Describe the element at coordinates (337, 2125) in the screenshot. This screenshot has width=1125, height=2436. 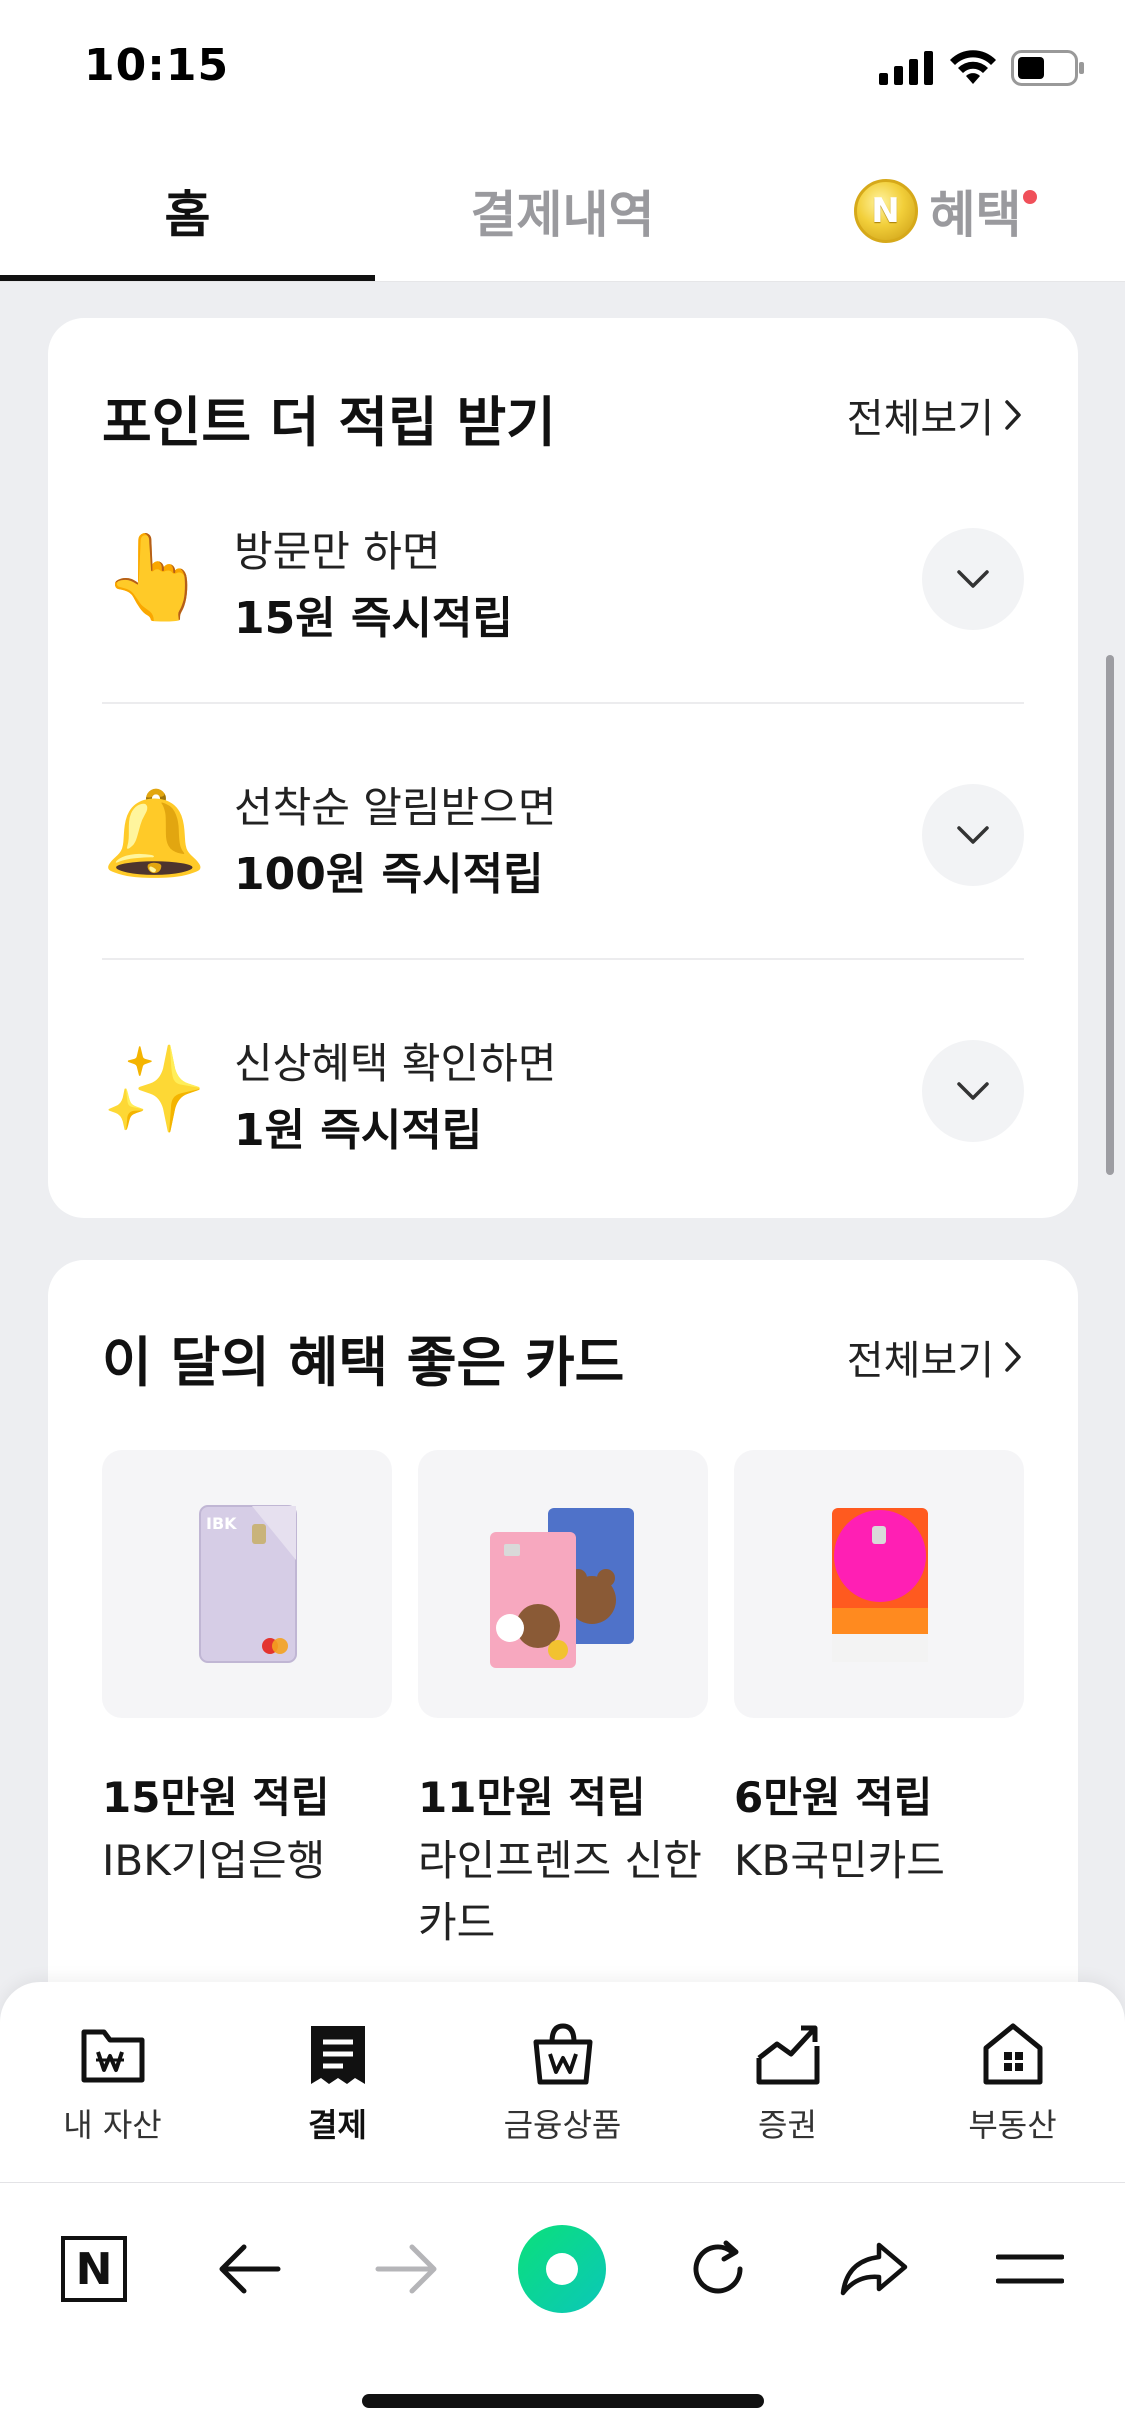
I see `nav-label: 결제` at that location.